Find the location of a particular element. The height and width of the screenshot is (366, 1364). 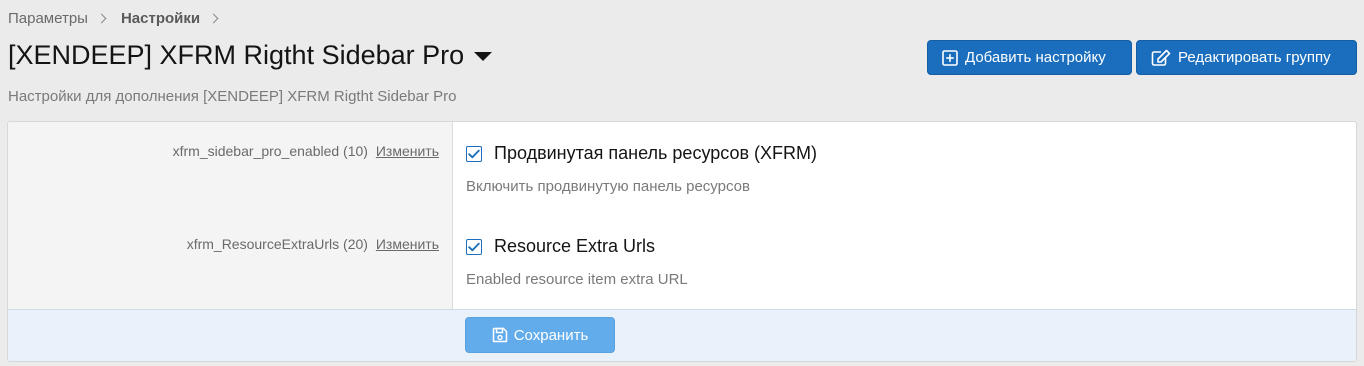

breadcrumb-item-parameters: Параметры is located at coordinates (48, 18).